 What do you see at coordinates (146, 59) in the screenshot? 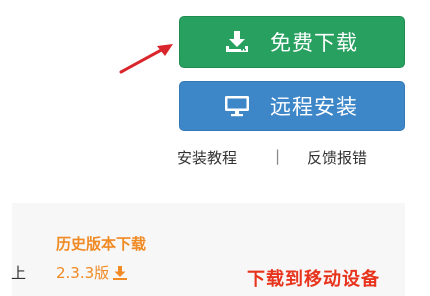
I see `annotation-arrow-icon` at bounding box center [146, 59].